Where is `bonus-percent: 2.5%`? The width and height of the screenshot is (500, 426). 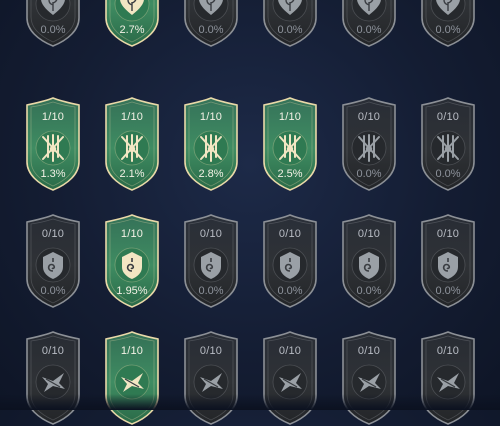
bonus-percent: 2.5% is located at coordinates (290, 174).